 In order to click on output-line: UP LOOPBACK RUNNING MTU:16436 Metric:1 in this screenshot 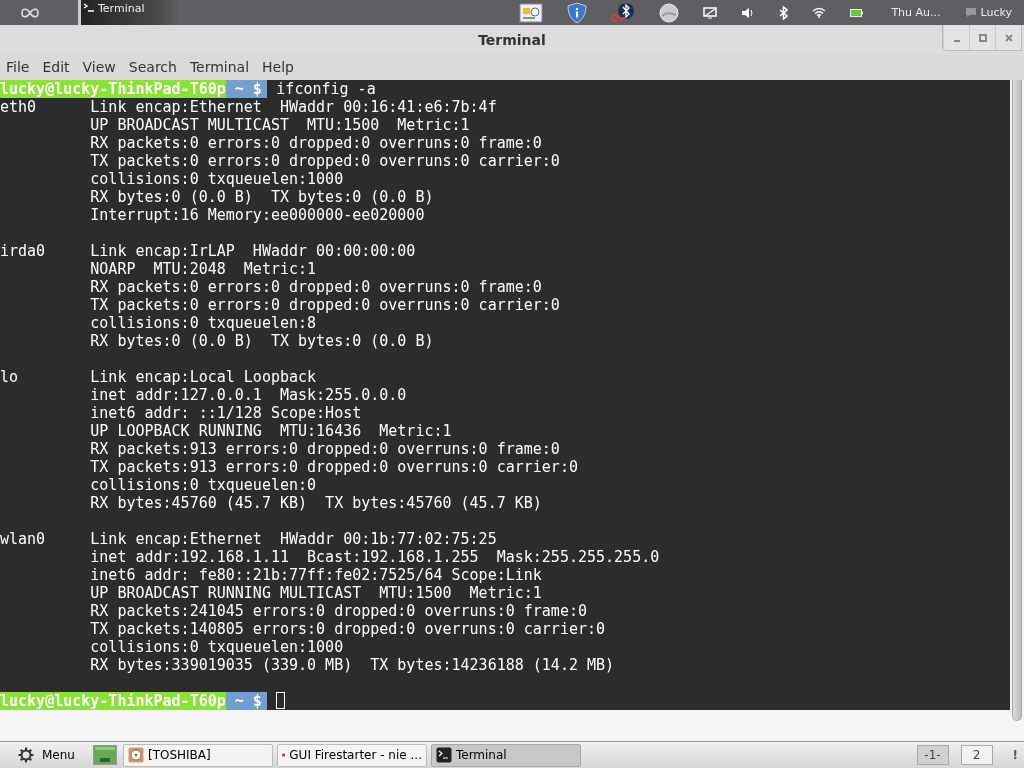, I will do `click(271, 430)`.